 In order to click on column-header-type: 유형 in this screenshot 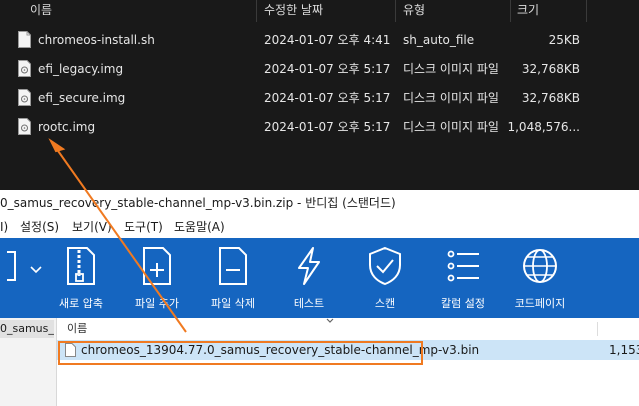, I will do `click(414, 11)`.